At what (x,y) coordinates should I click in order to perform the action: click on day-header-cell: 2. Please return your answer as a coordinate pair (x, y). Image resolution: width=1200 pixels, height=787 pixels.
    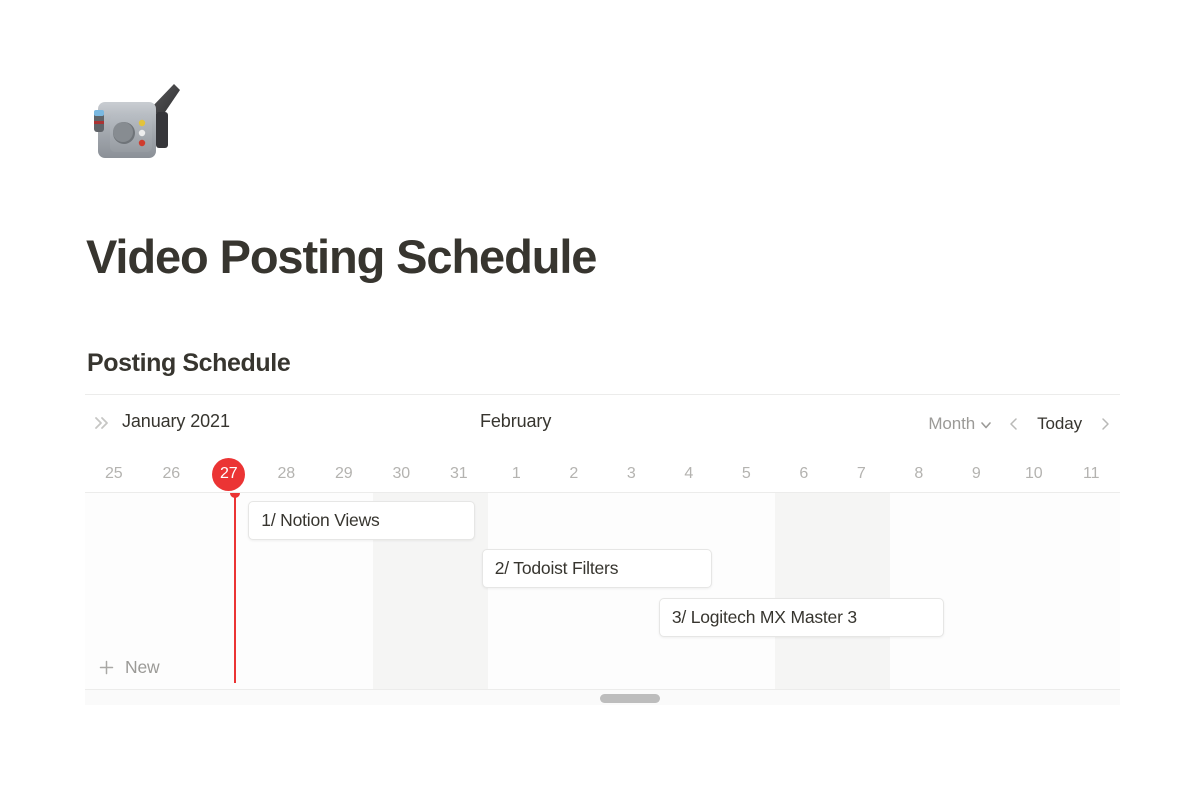
    Looking at the image, I should click on (574, 474).